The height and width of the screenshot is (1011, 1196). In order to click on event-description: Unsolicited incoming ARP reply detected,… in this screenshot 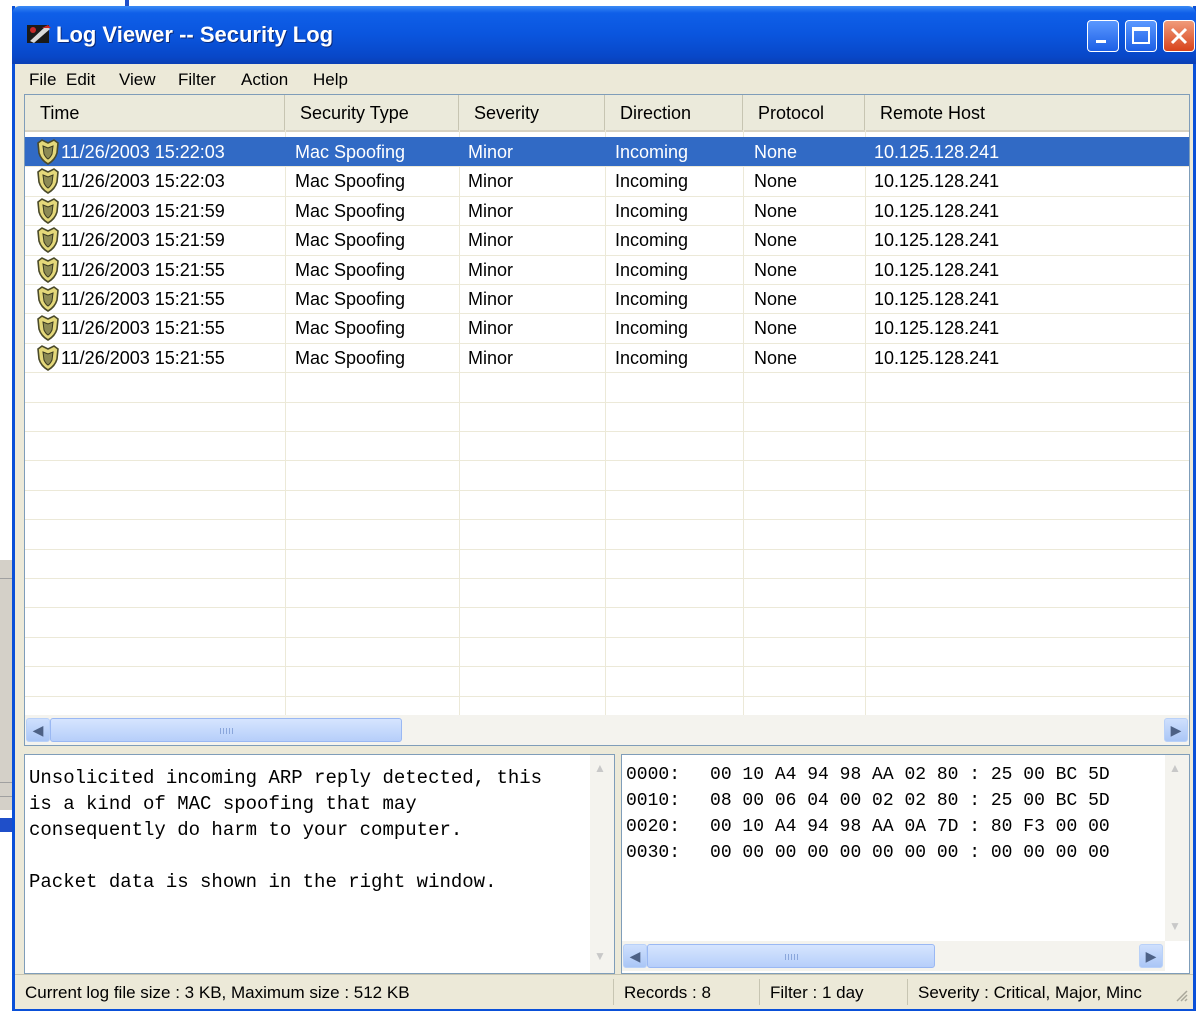, I will do `click(286, 830)`.